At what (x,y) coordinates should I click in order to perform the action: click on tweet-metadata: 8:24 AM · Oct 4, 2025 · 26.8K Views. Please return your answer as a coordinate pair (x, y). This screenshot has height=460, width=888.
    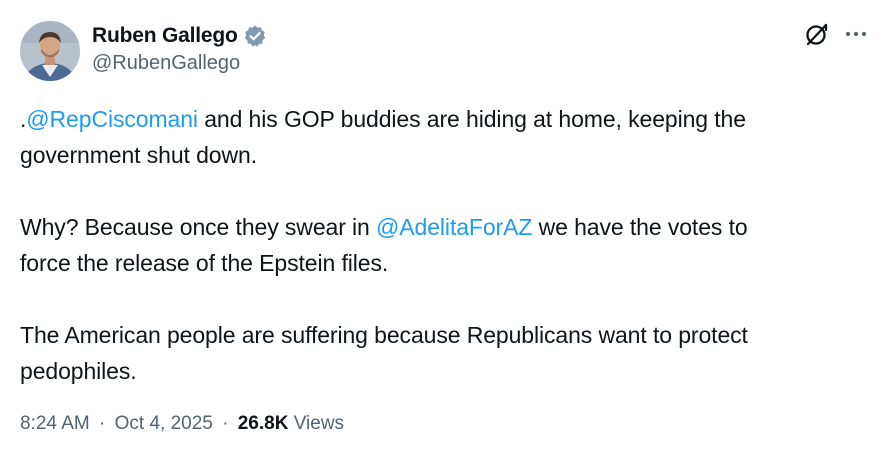
    Looking at the image, I should click on (182, 424).